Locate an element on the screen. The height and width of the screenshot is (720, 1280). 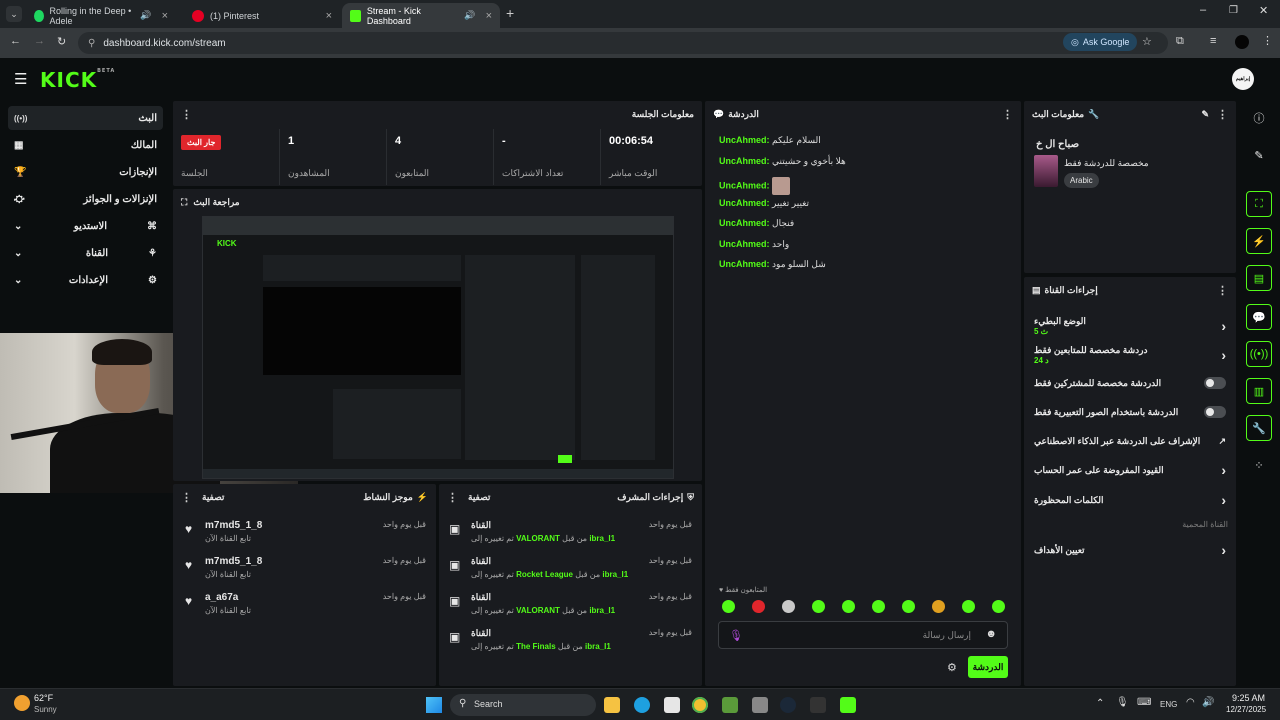
file-explorer-icon is located at coordinates (612, 705).